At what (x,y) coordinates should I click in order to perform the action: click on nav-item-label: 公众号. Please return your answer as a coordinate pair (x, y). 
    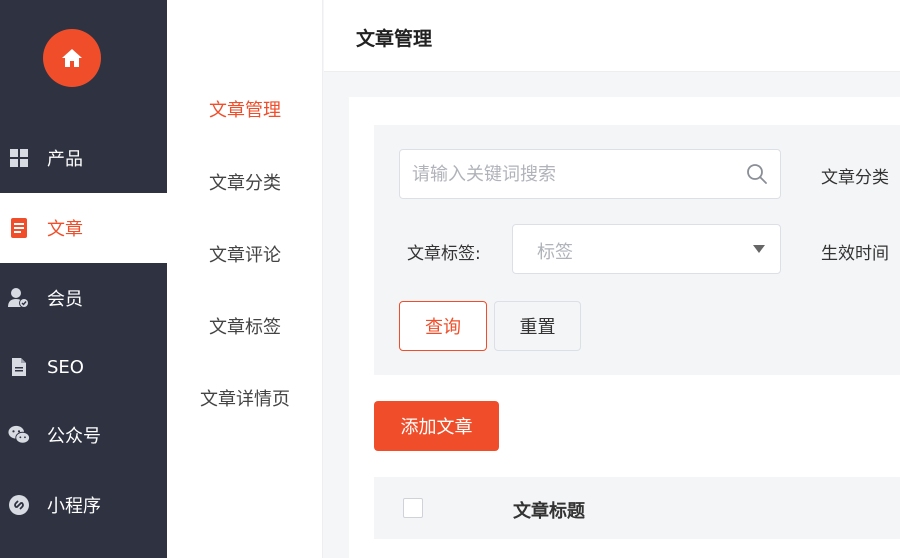
    Looking at the image, I should click on (74, 436).